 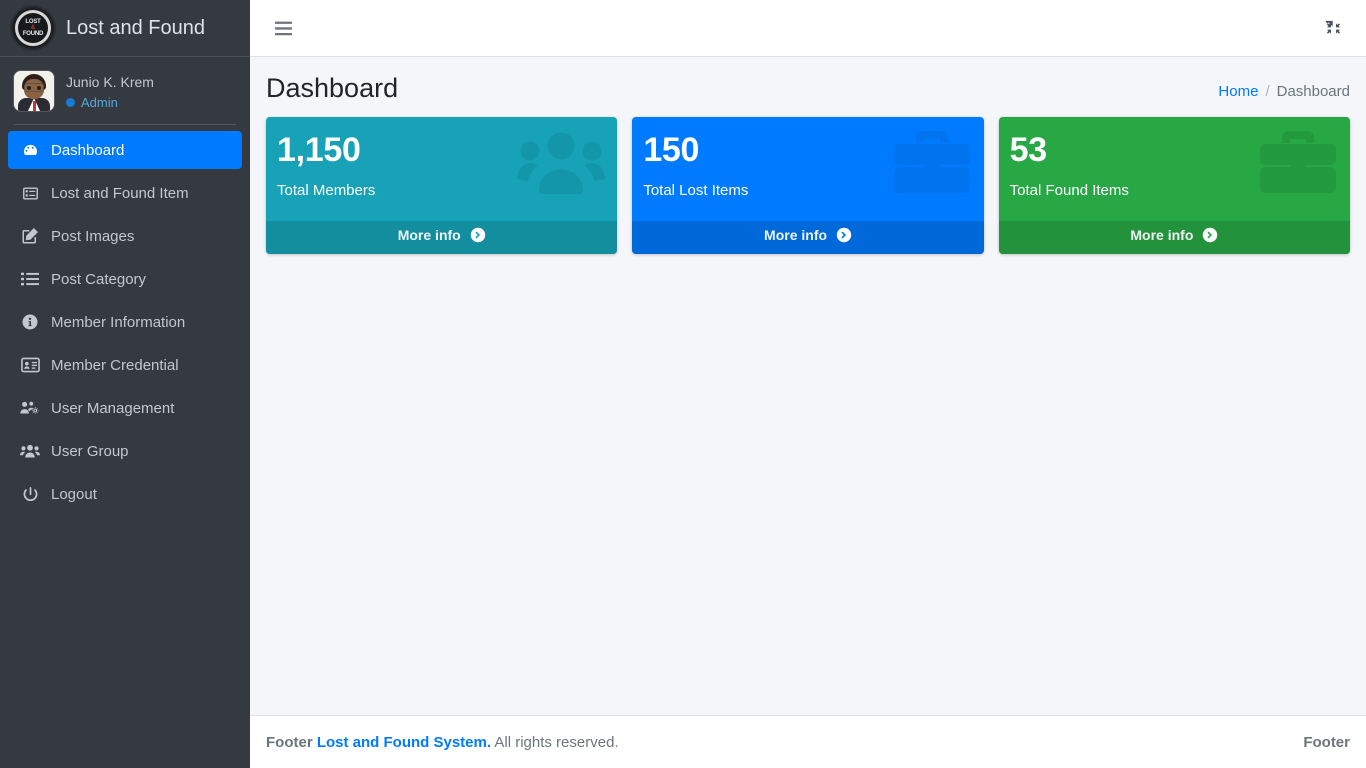 I want to click on breadcrumb: Home / Dashboard, so click(x=1284, y=85).